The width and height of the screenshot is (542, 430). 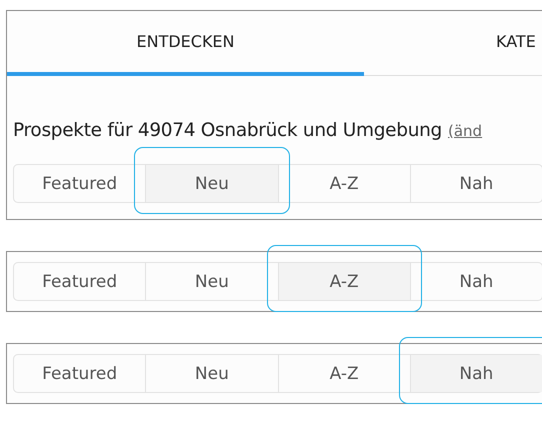 What do you see at coordinates (465, 131) in the screenshot?
I see `change-link: (änd` at bounding box center [465, 131].